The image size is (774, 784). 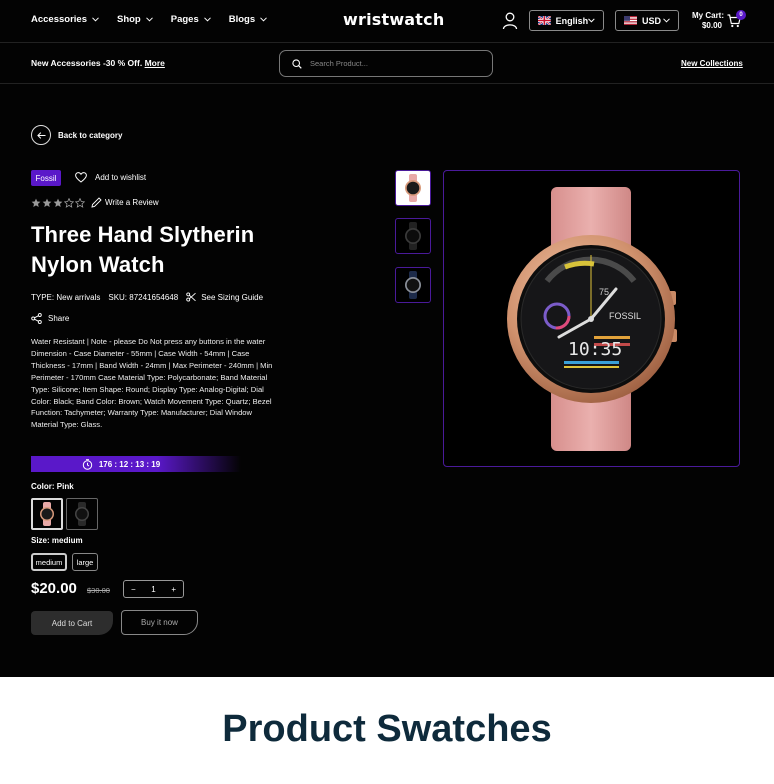 I want to click on share-label: Share, so click(x=59, y=318).